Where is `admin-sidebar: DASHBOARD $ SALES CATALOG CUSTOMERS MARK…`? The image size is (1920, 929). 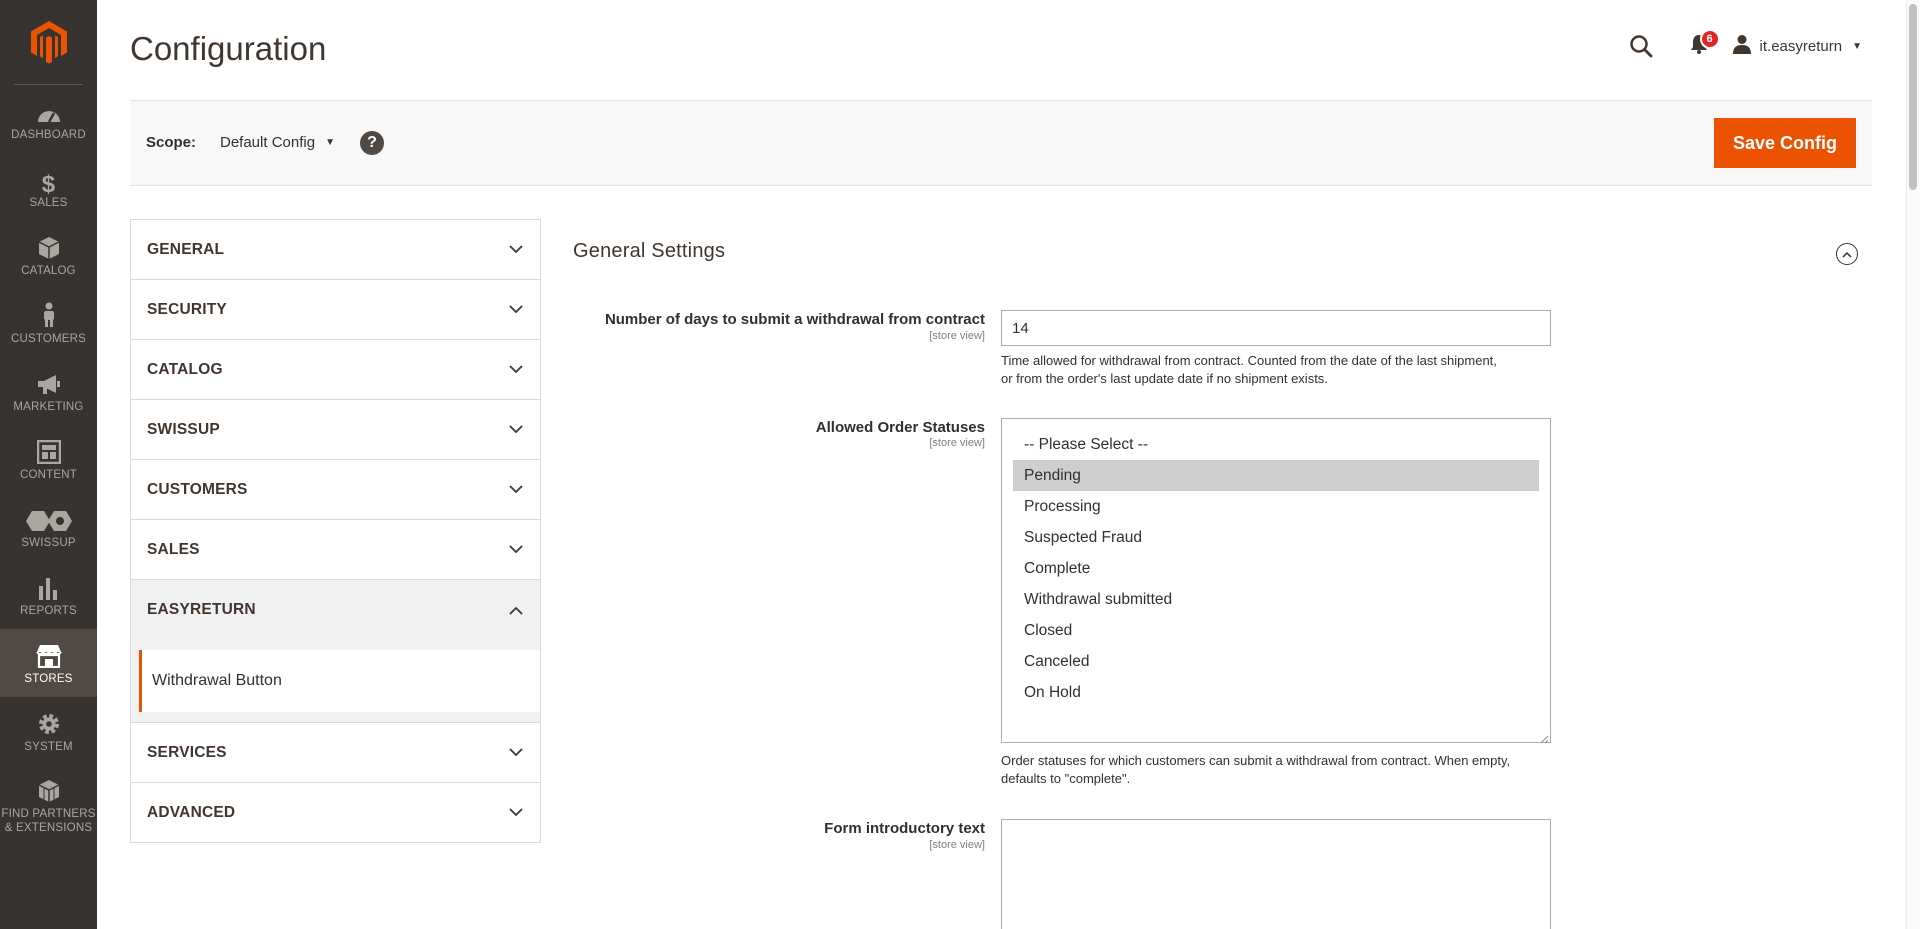 admin-sidebar: DASHBOARD $ SALES CATALOG CUSTOMERS MARK… is located at coordinates (48, 464).